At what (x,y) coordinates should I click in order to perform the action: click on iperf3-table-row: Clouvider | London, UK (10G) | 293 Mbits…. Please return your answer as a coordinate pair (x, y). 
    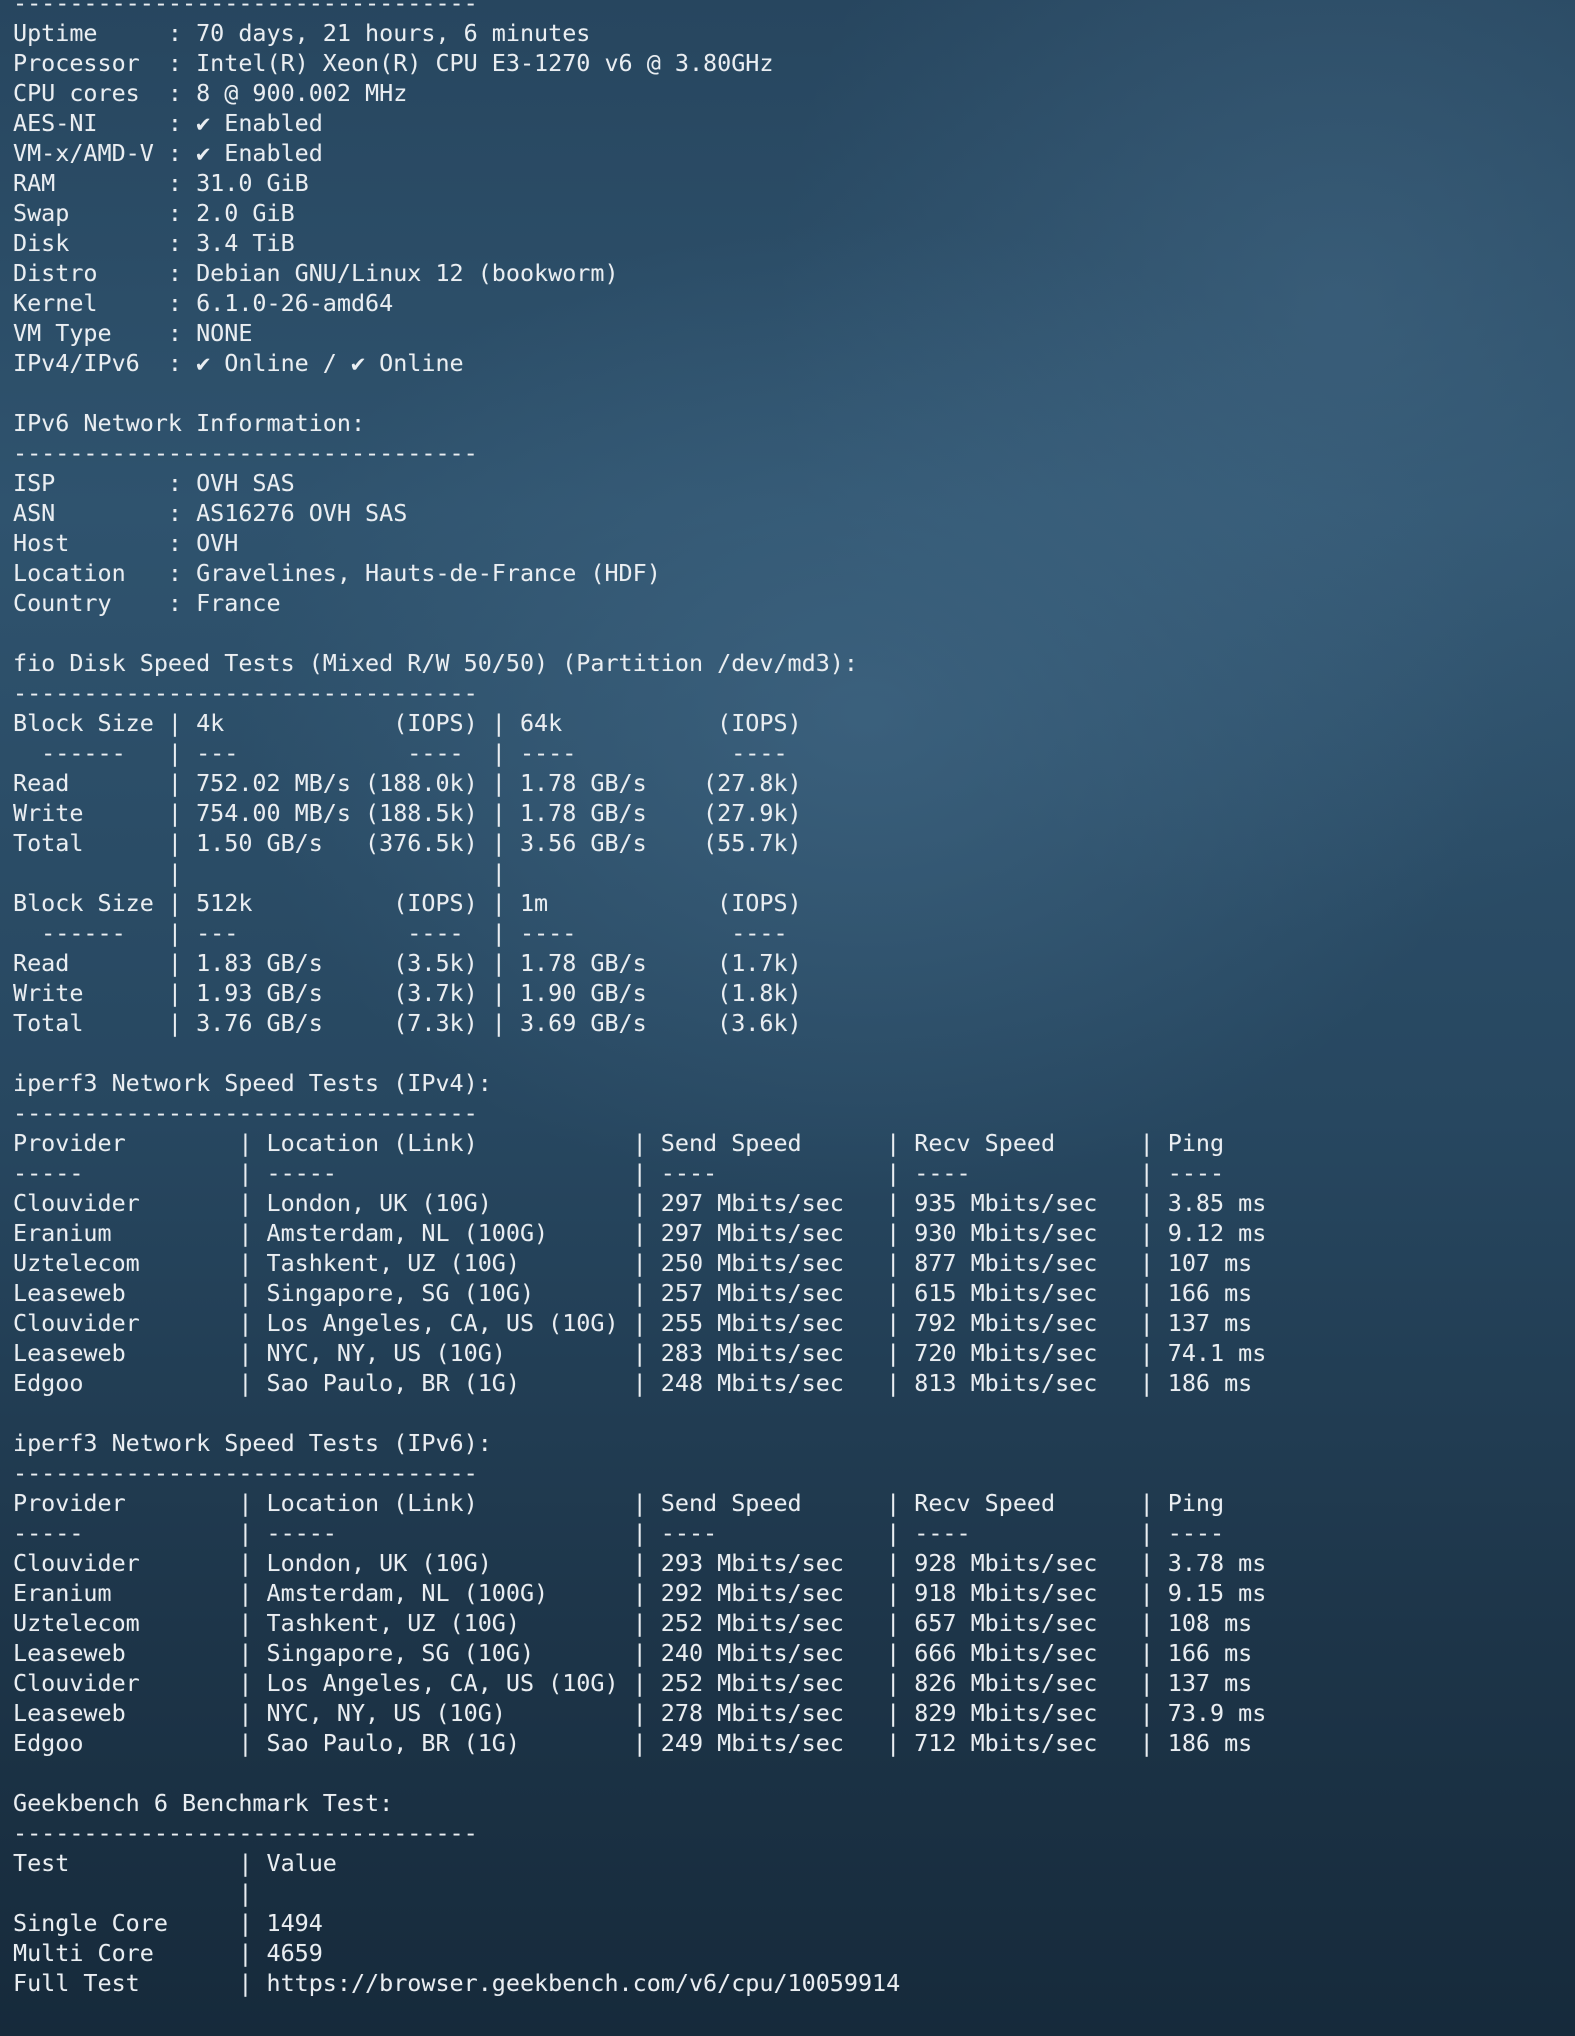
    Looking at the image, I should click on (640, 1563).